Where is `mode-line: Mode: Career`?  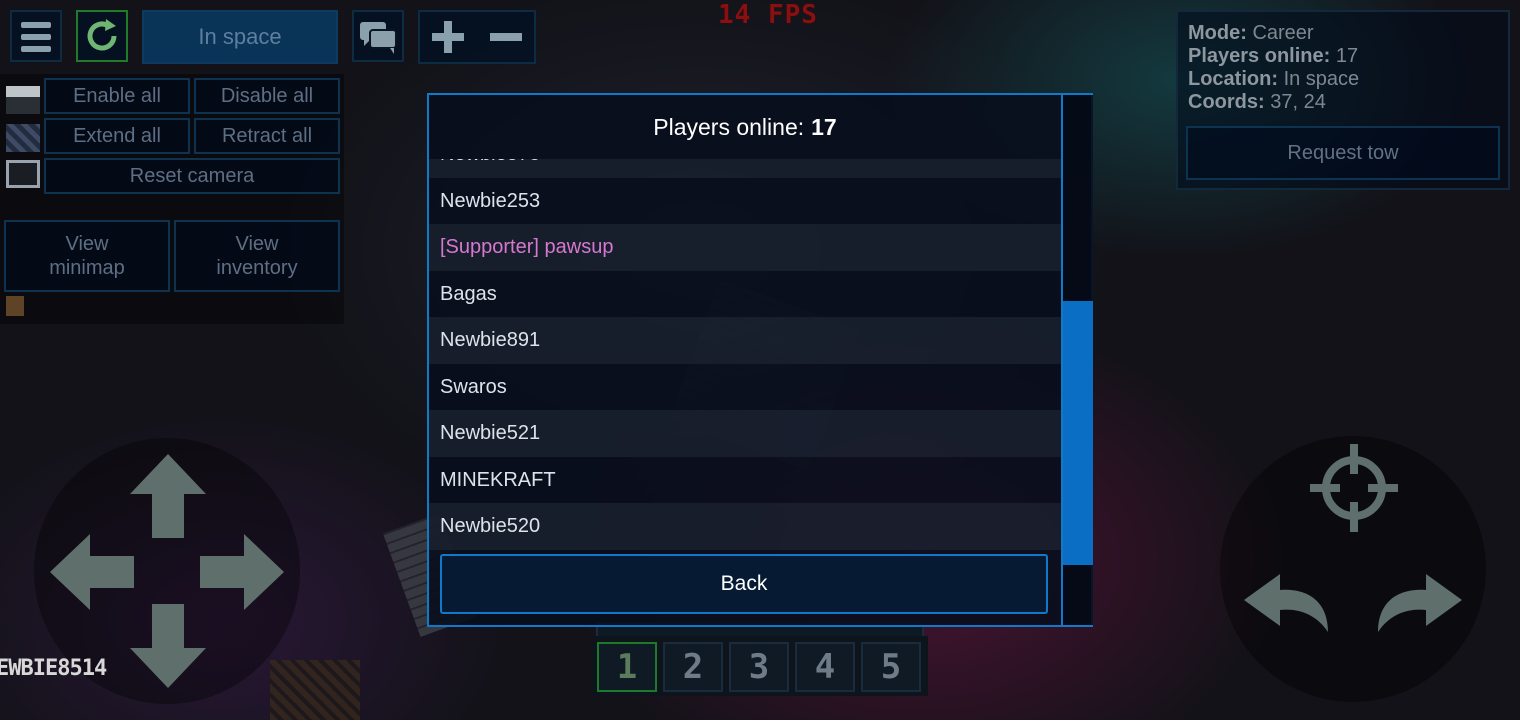 mode-line: Mode: Career is located at coordinates (1251, 33).